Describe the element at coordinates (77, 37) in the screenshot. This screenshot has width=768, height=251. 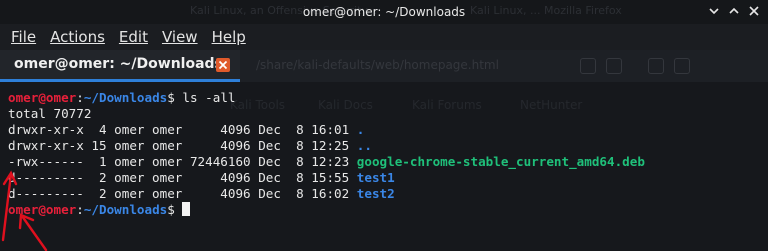
I see `menu-actions: Actions` at that location.